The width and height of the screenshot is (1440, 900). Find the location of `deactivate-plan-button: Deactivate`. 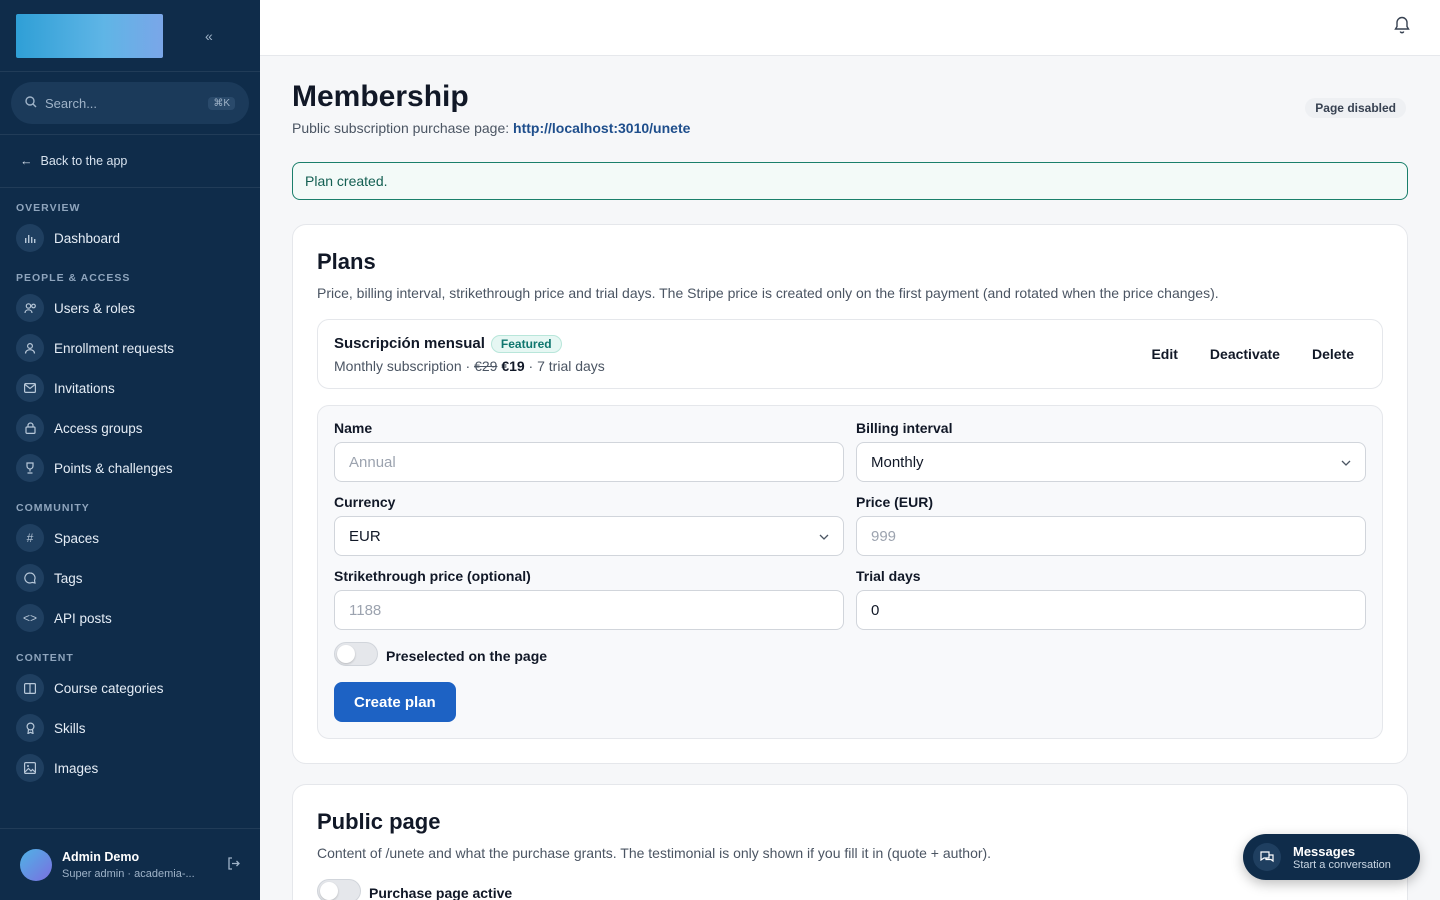

deactivate-plan-button: Deactivate is located at coordinates (1245, 354).